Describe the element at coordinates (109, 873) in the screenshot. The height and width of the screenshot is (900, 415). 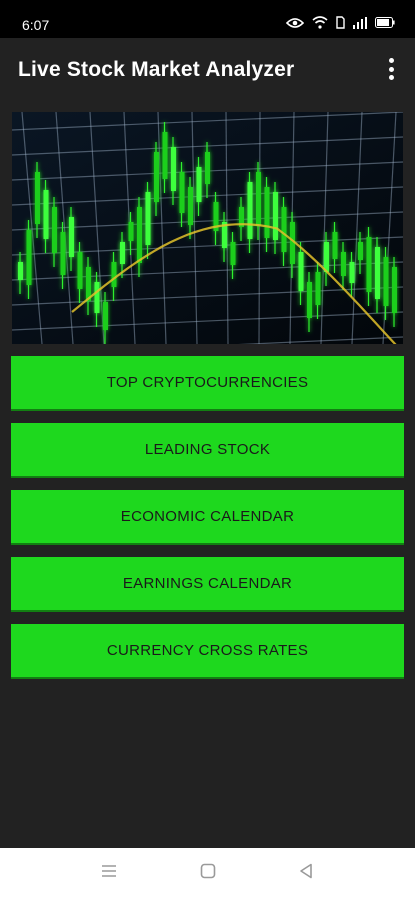
I see `recents-icon` at that location.